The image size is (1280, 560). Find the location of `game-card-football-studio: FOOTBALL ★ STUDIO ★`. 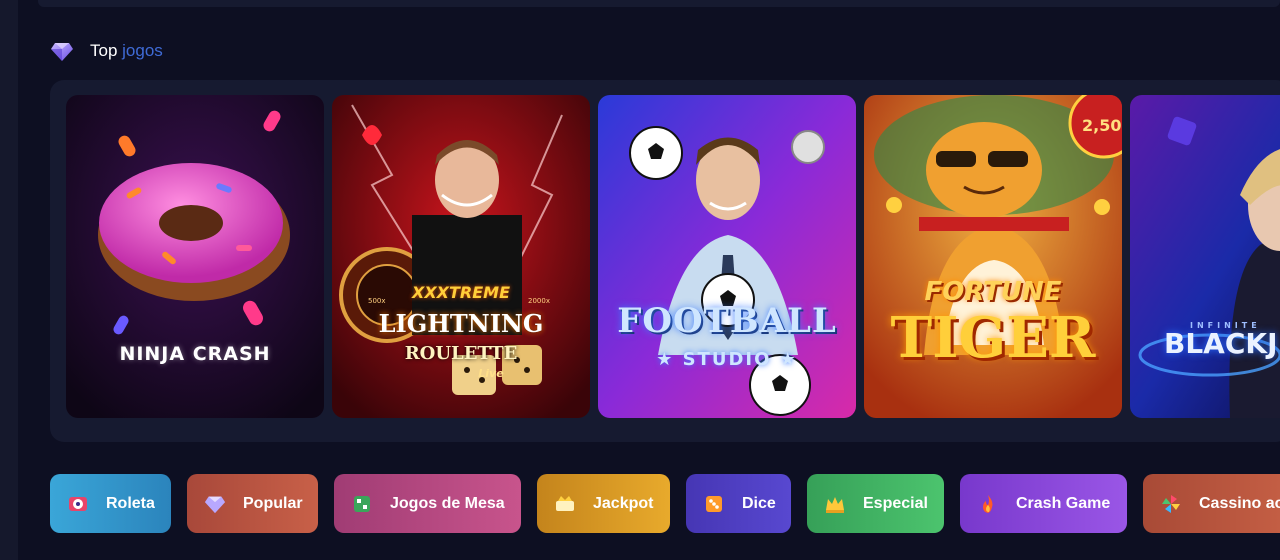

game-card-football-studio: FOOTBALL ★ STUDIO ★ is located at coordinates (727, 256).